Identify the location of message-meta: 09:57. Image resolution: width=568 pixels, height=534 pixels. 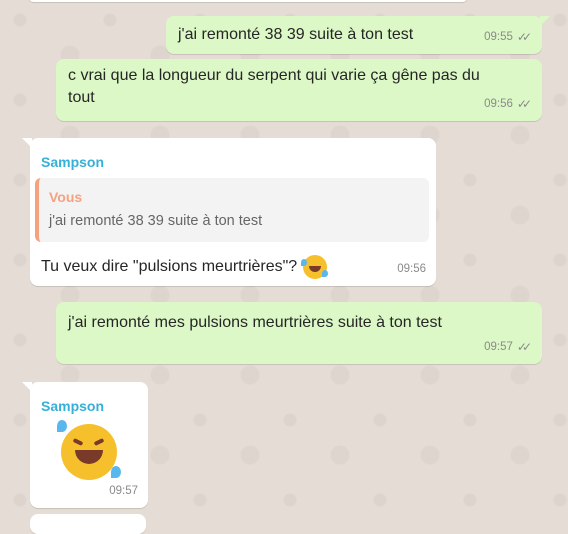
(123, 491).